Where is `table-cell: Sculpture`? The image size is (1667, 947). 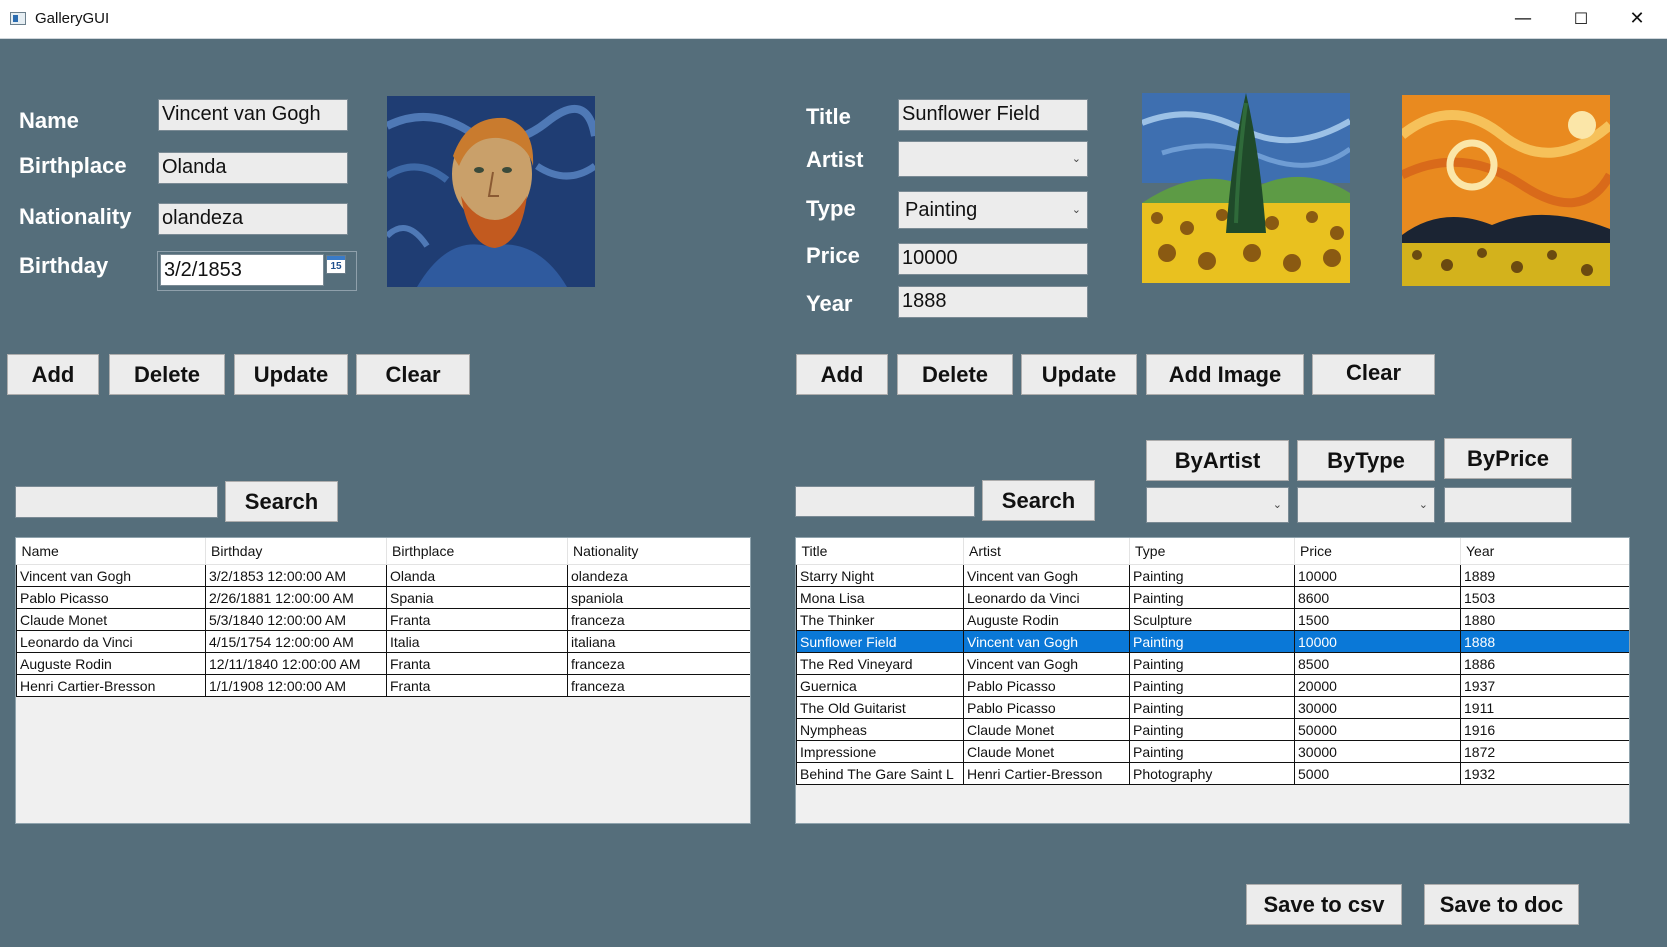
table-cell: Sculpture is located at coordinates (1212, 619).